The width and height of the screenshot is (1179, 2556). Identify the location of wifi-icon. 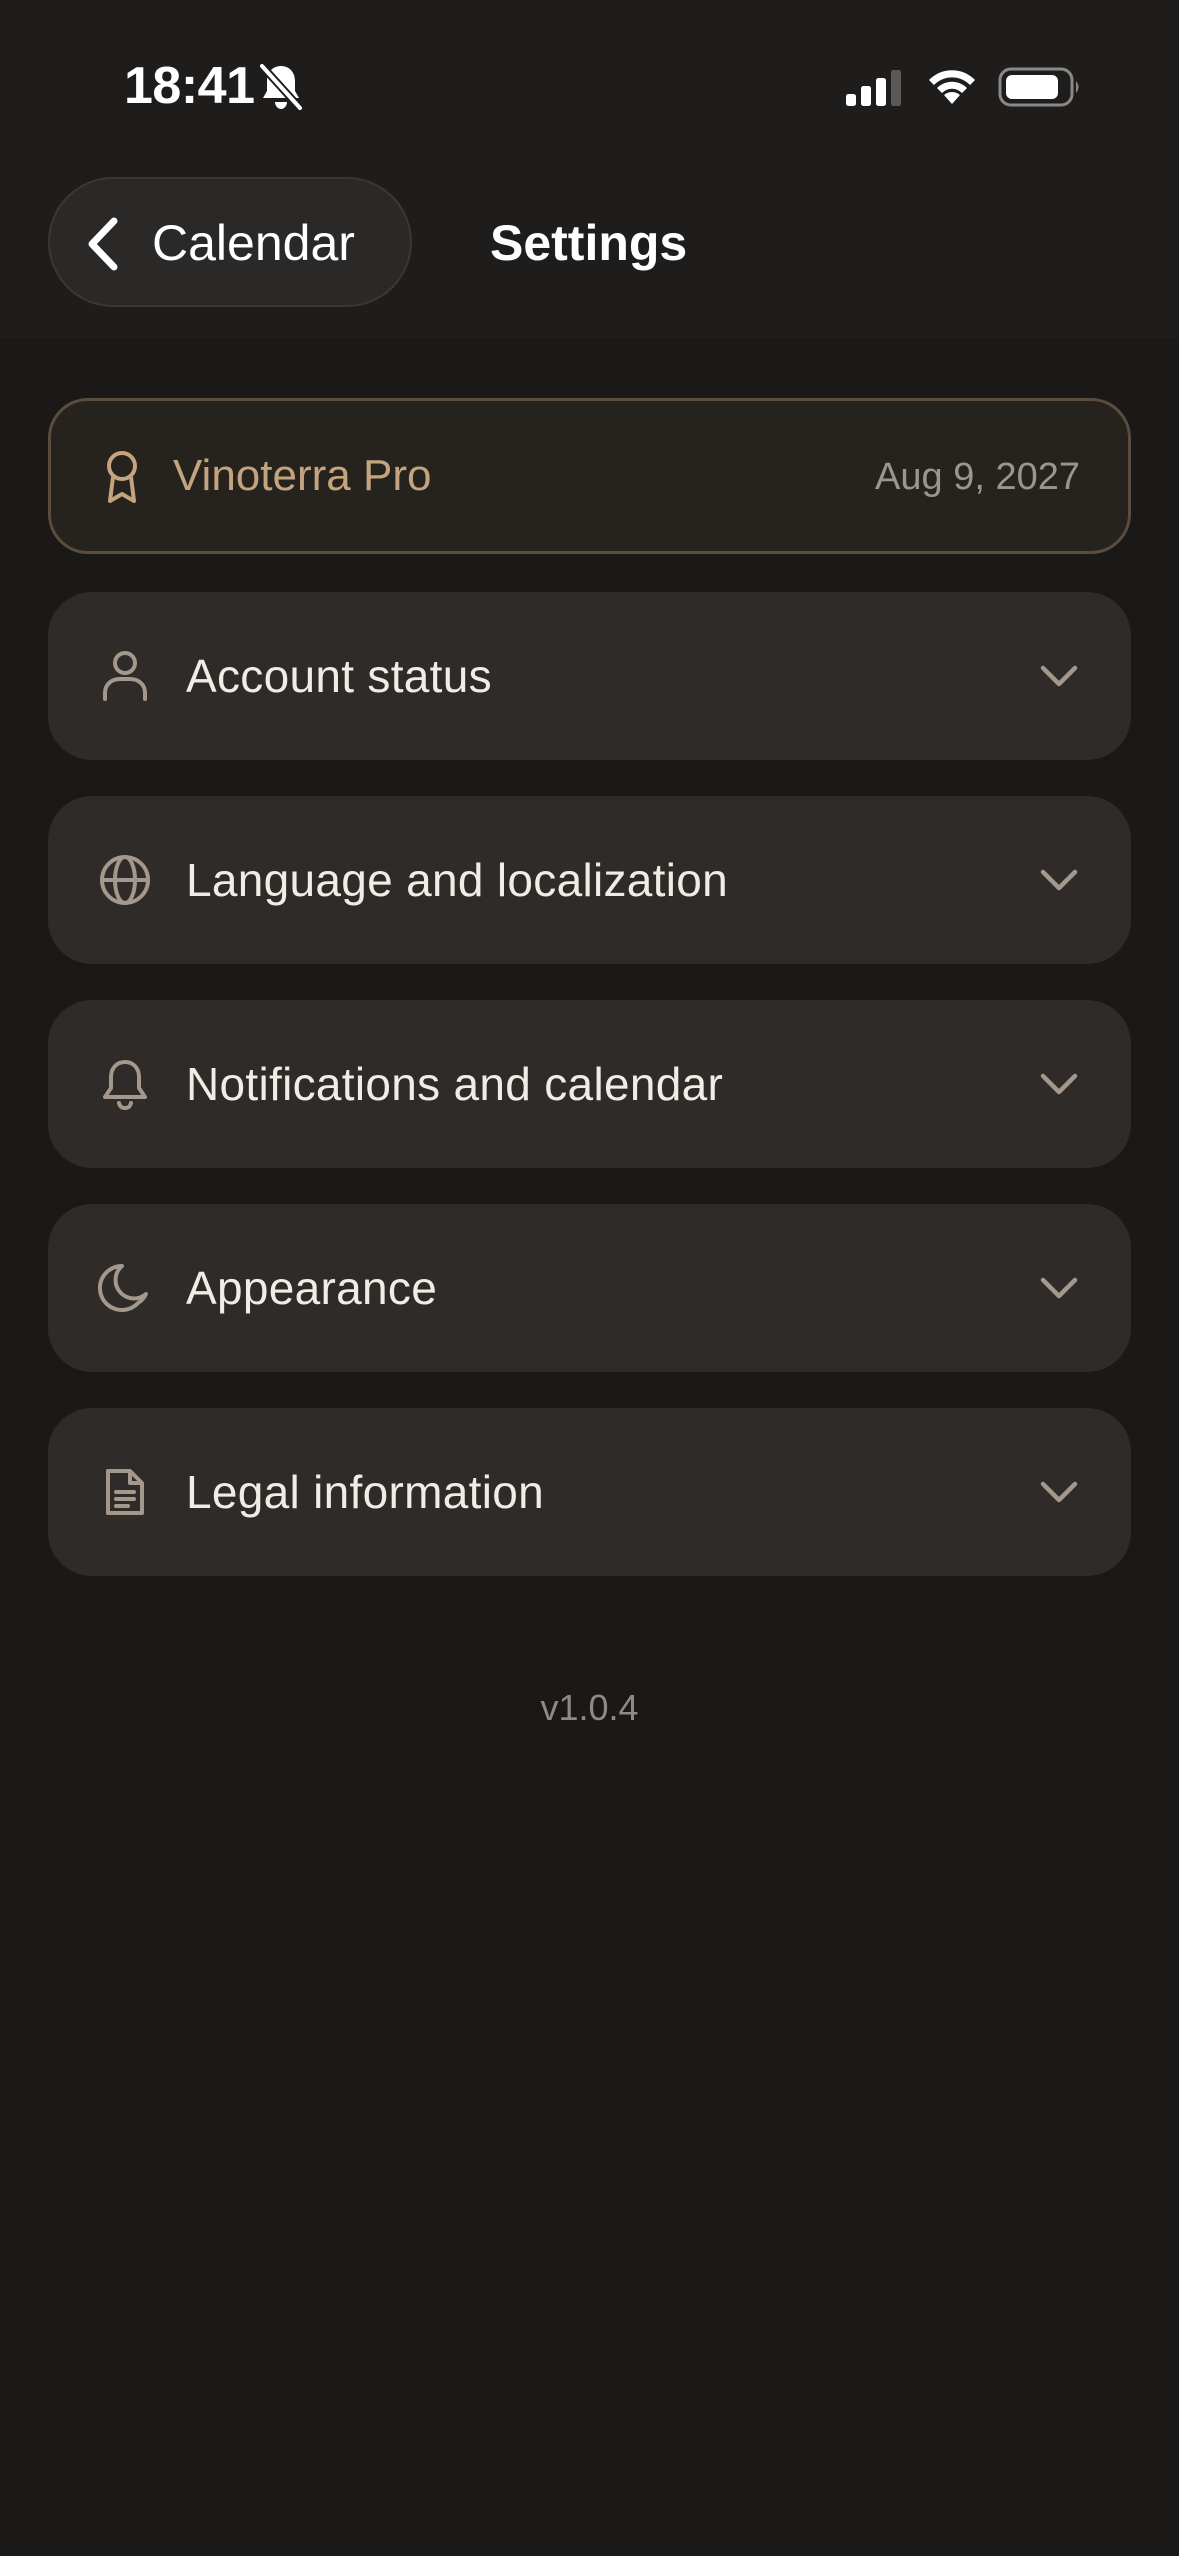
(952, 87).